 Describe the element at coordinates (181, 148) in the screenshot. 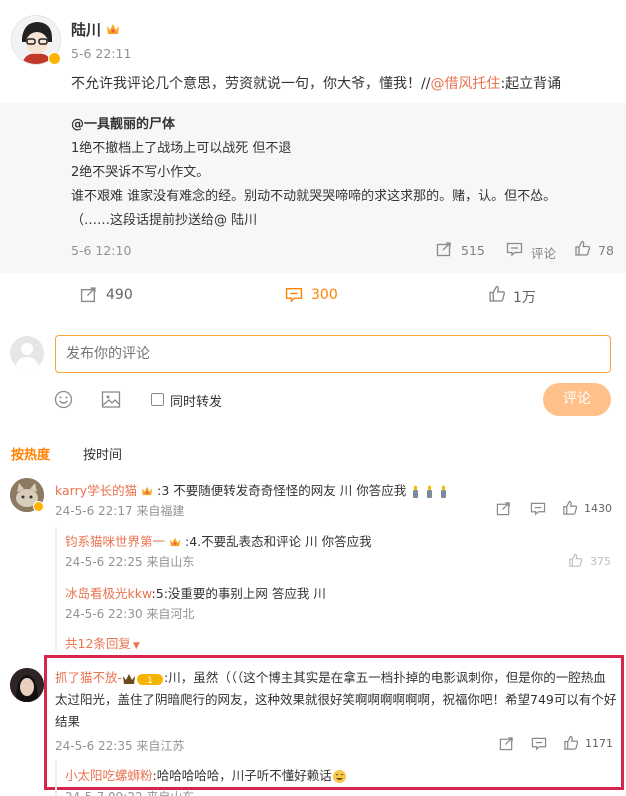

I see `quote-line-1: 1绝不撤档上了战场上可以战死 但不退` at that location.